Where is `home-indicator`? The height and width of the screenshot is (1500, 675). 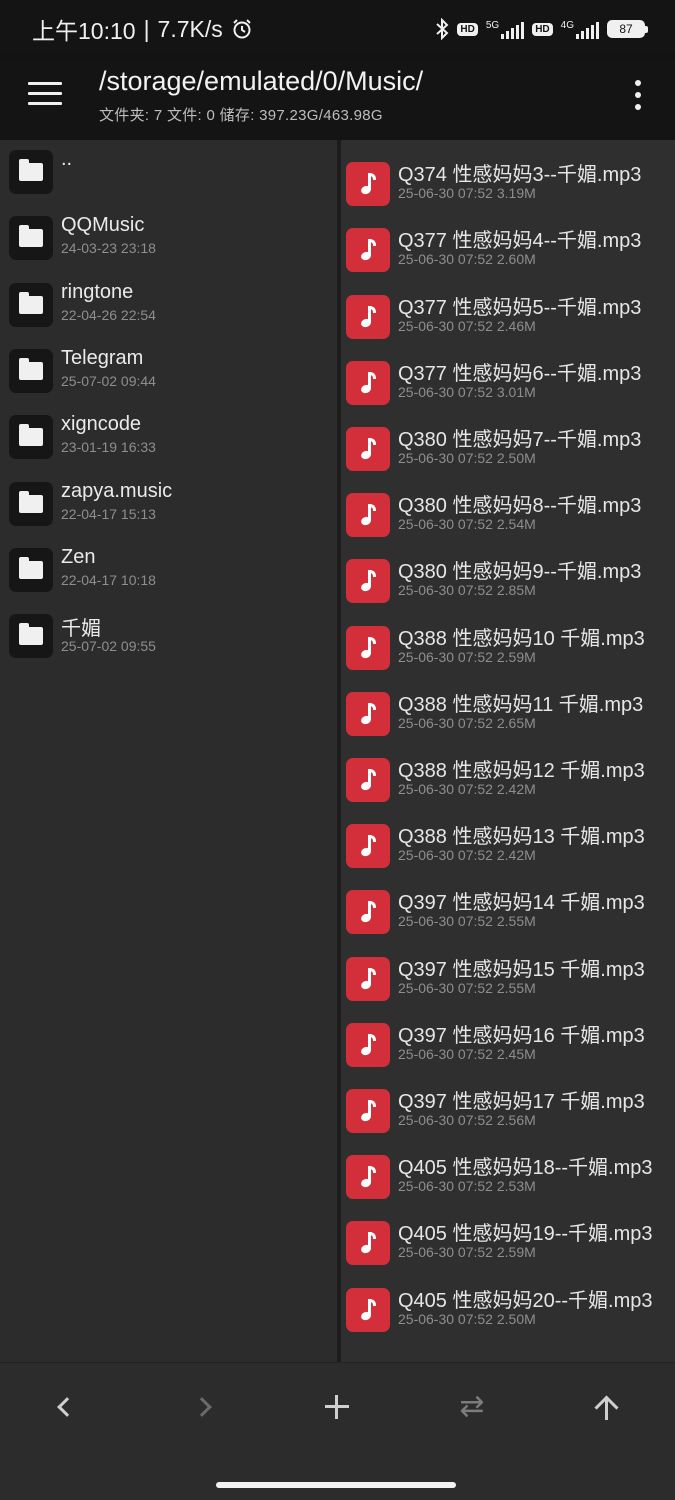 home-indicator is located at coordinates (336, 1485).